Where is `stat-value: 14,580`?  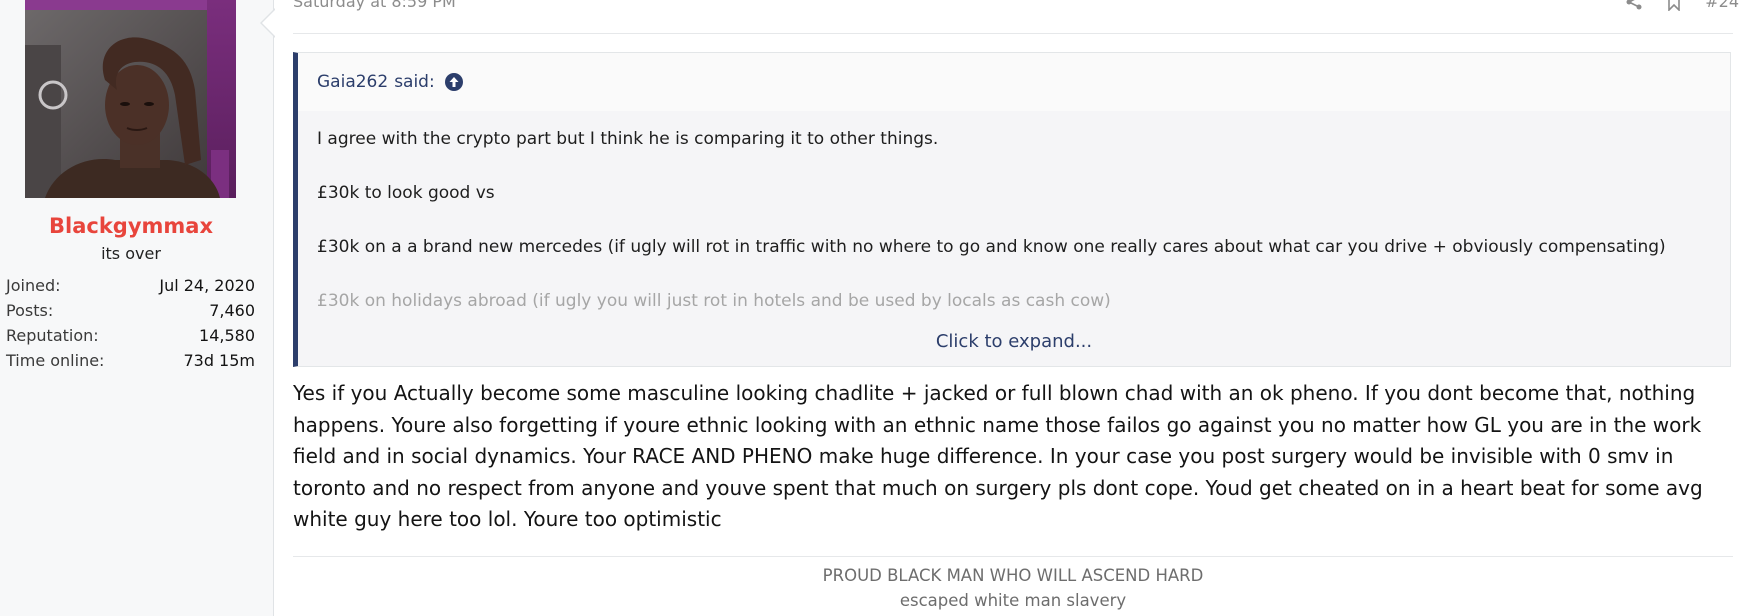
stat-value: 14,580 is located at coordinates (227, 335).